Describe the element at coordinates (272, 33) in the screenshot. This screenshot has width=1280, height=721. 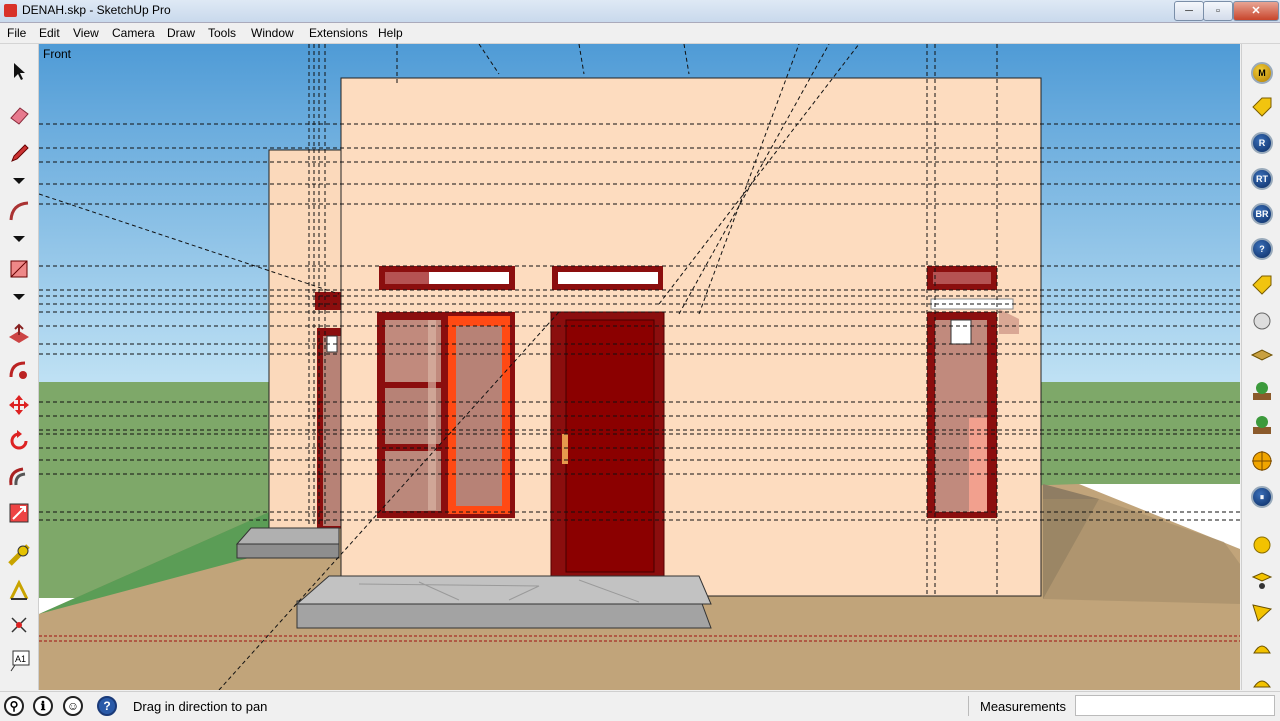
I see `menu-window: Window` at that location.